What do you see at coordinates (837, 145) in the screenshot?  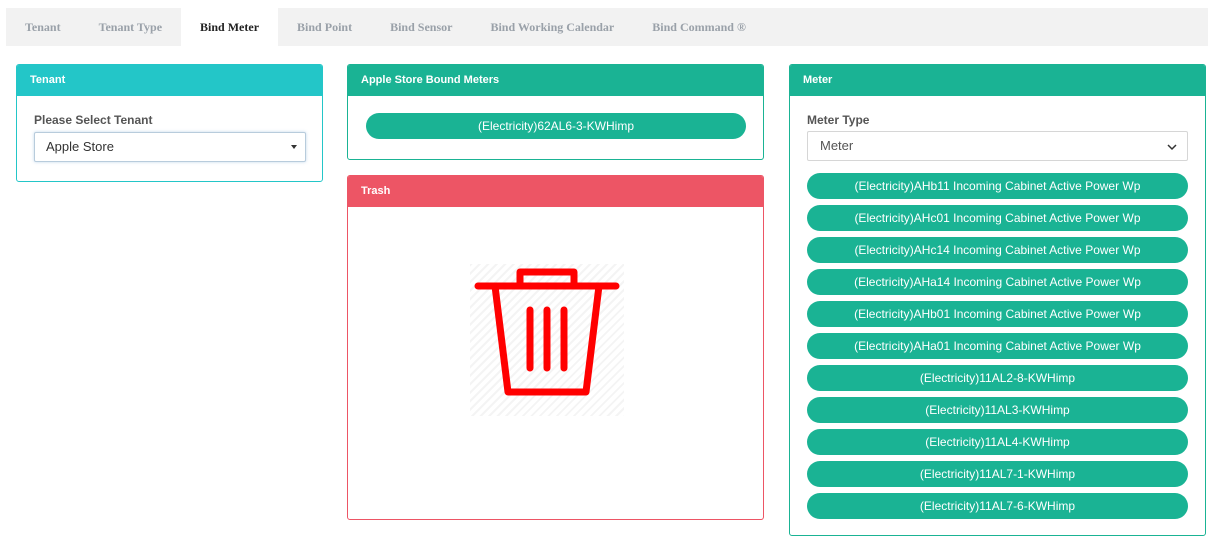 I see `meter-type-value: Meter` at bounding box center [837, 145].